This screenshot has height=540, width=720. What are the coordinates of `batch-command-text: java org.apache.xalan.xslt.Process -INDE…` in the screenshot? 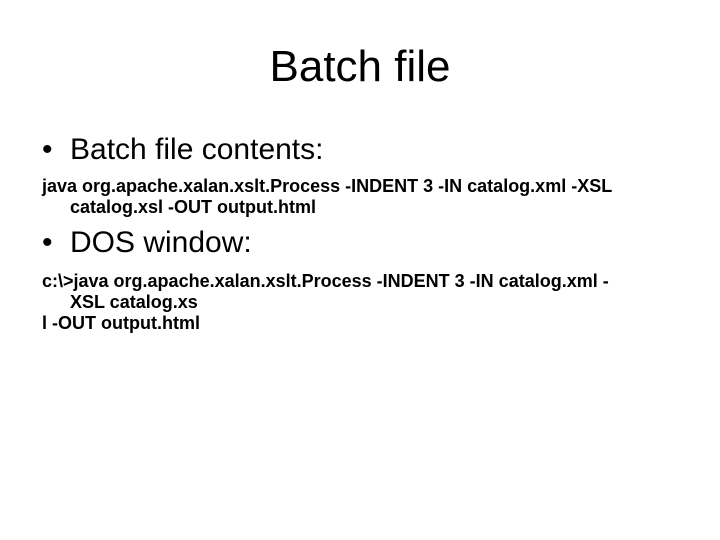 It's located at (367, 197).